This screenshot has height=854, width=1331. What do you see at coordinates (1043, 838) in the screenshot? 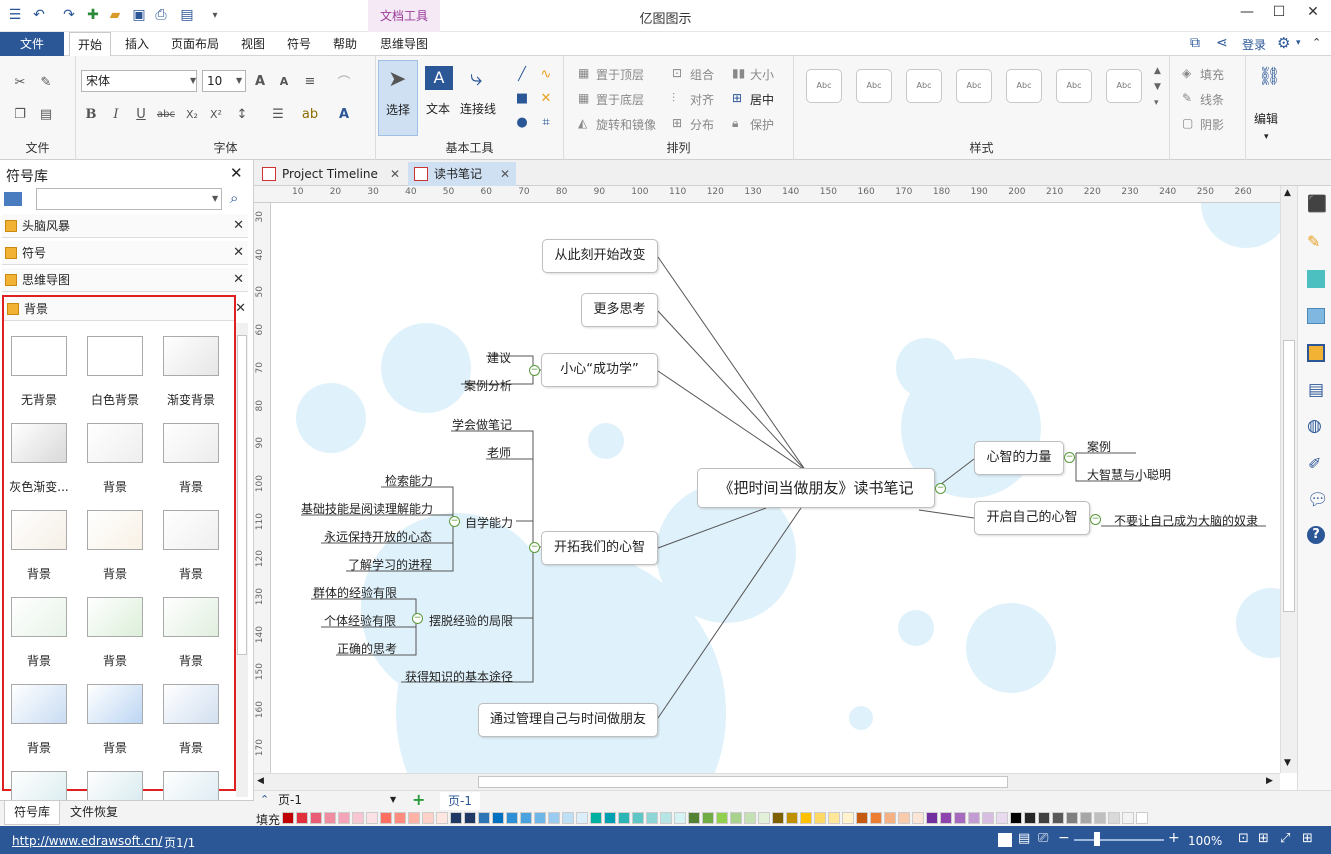
I see `presentation-view-icon: ⎚` at bounding box center [1043, 838].